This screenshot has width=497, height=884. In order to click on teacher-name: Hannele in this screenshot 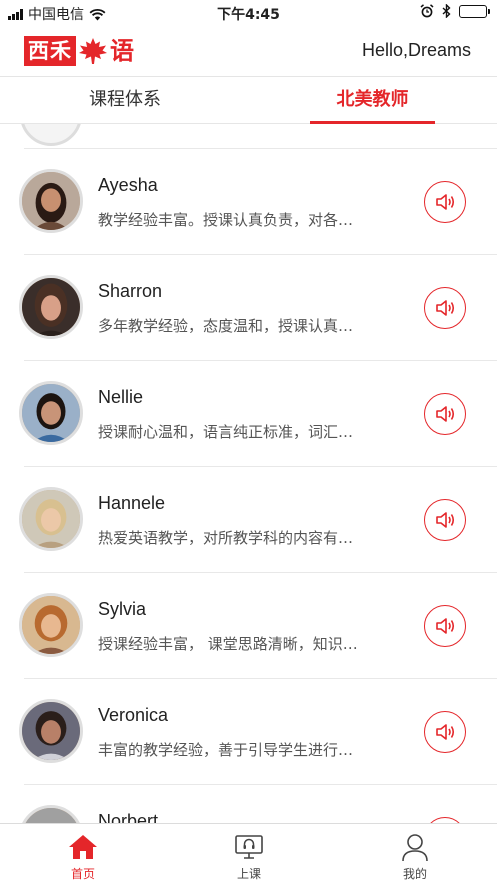, I will do `click(132, 503)`.